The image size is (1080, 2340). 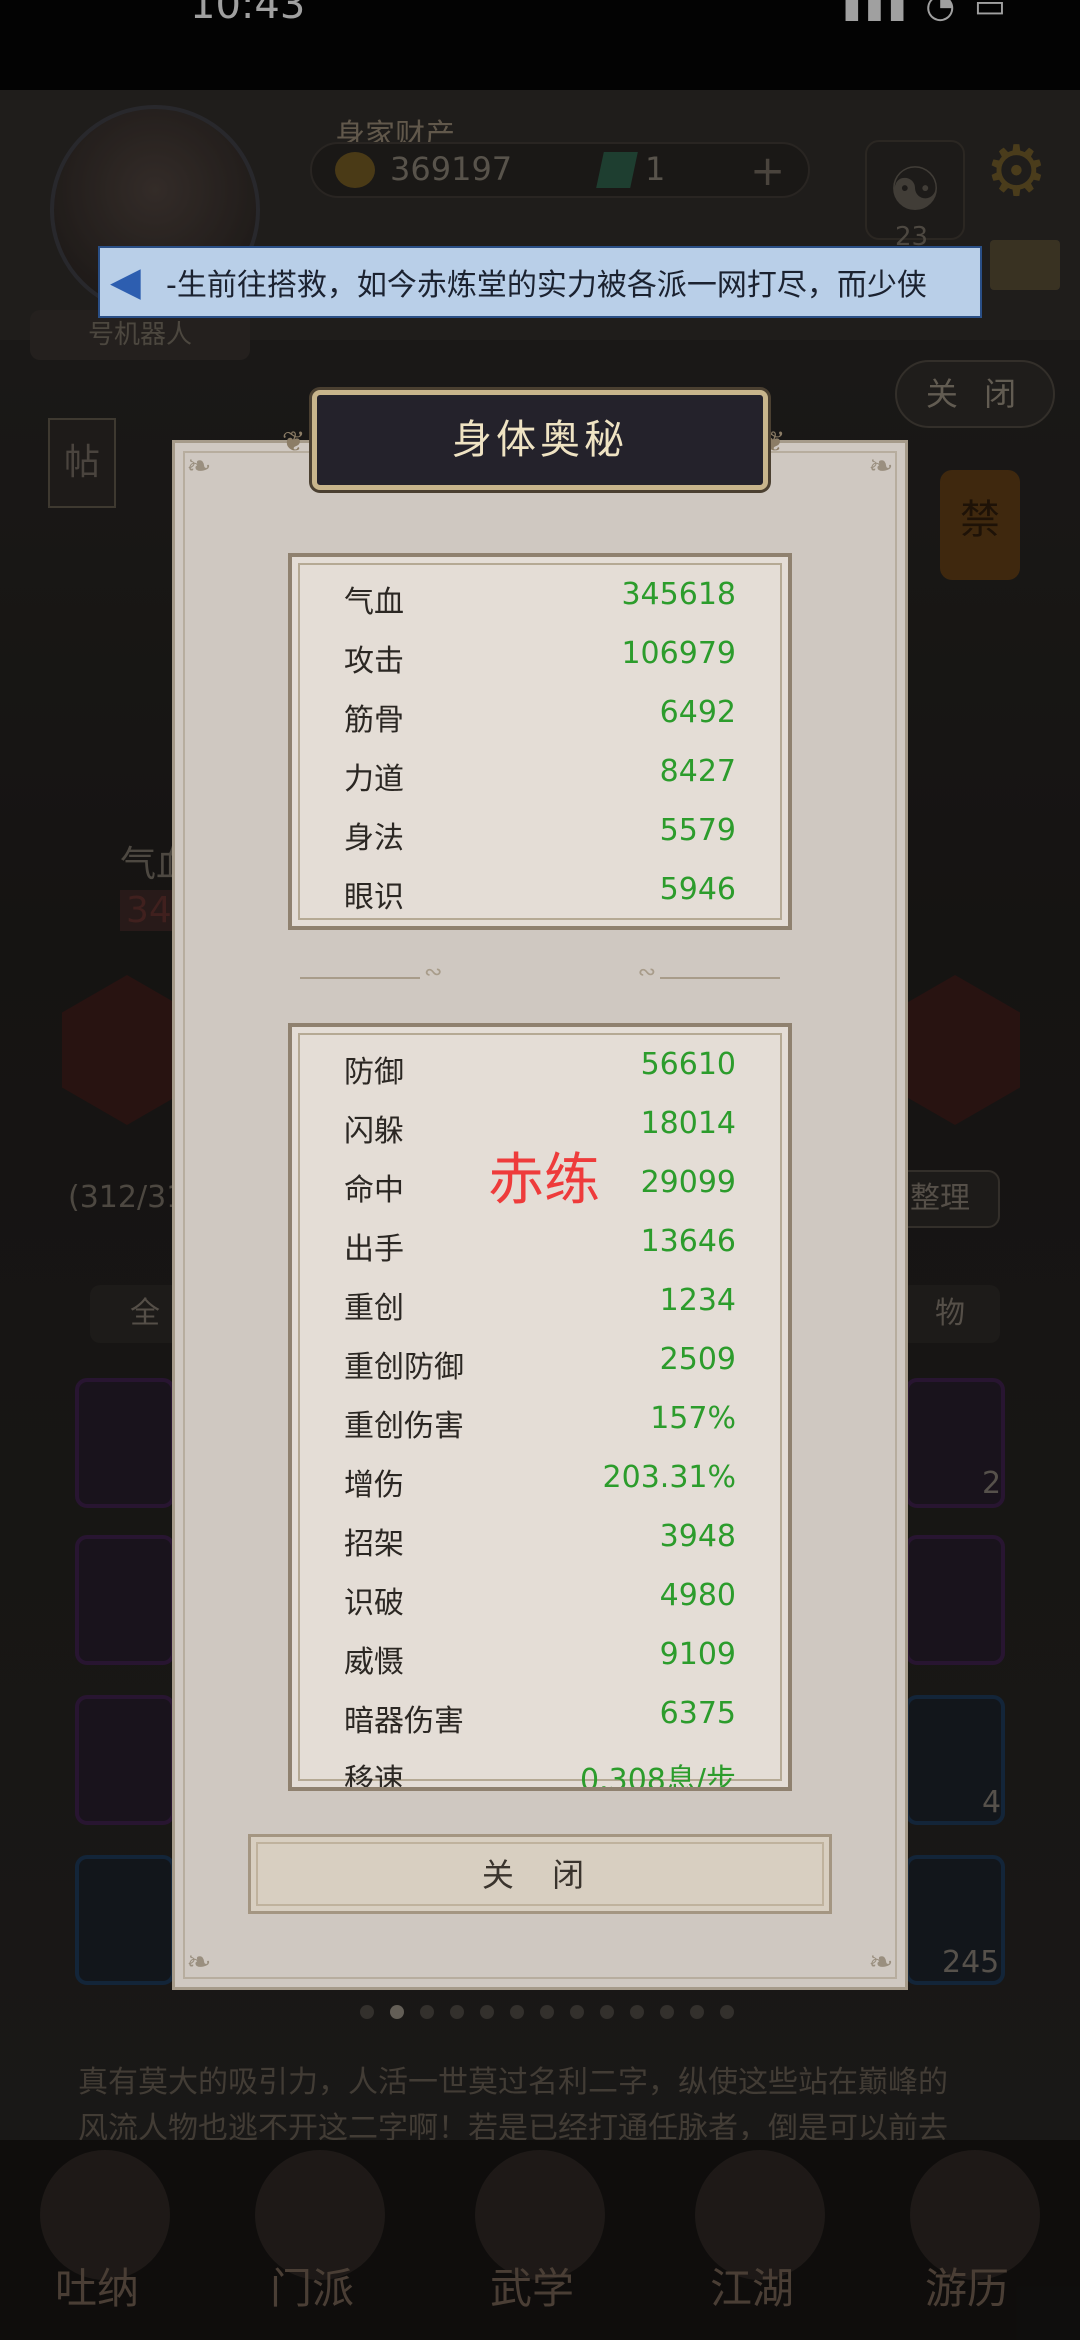 What do you see at coordinates (697, 1300) in the screenshot?
I see `stat-value: 1234` at bounding box center [697, 1300].